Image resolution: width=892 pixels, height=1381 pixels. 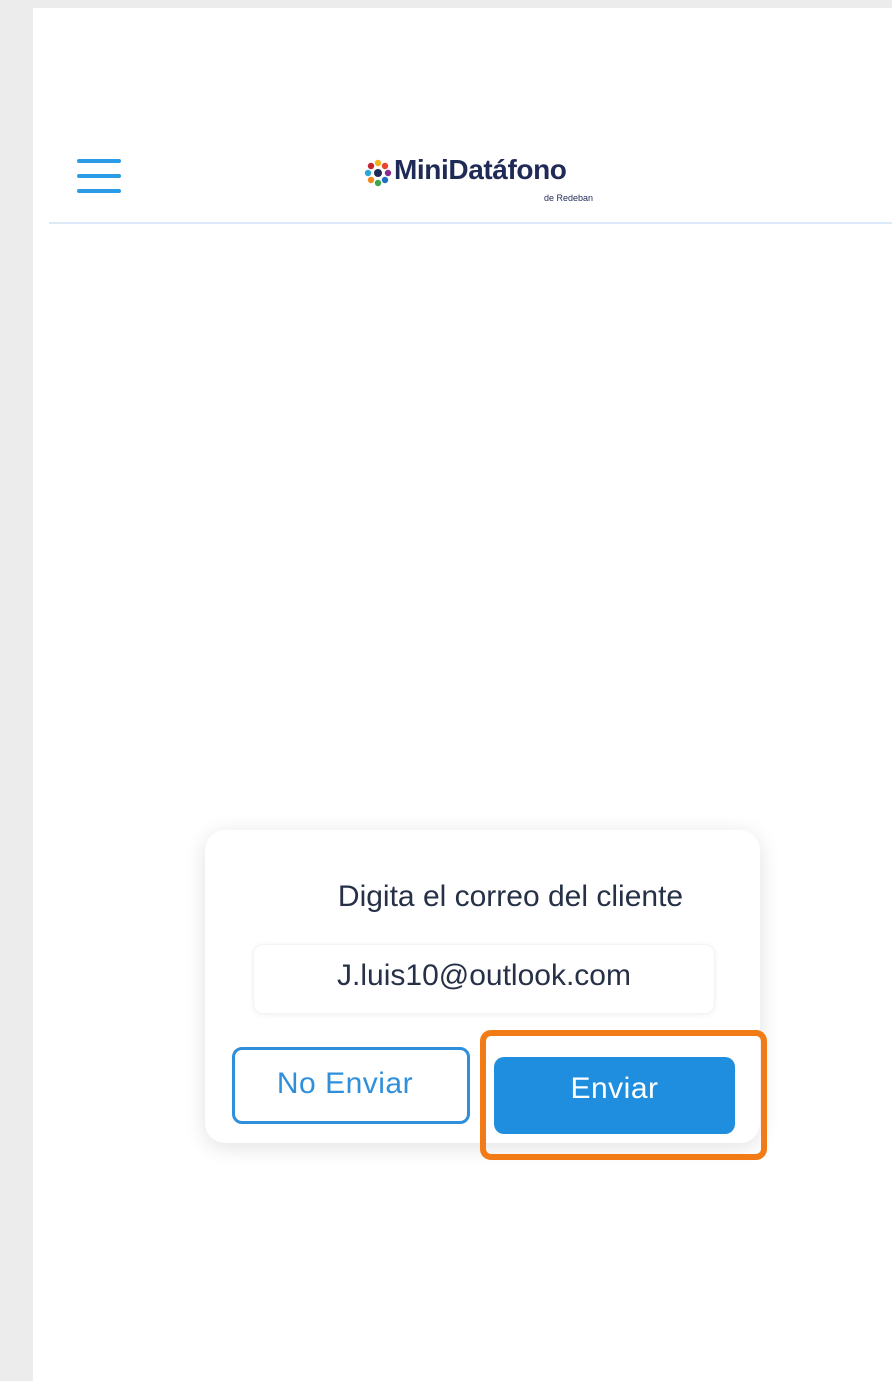 I want to click on dialog-title: Digita el correo del cliente, so click(x=510, y=896).